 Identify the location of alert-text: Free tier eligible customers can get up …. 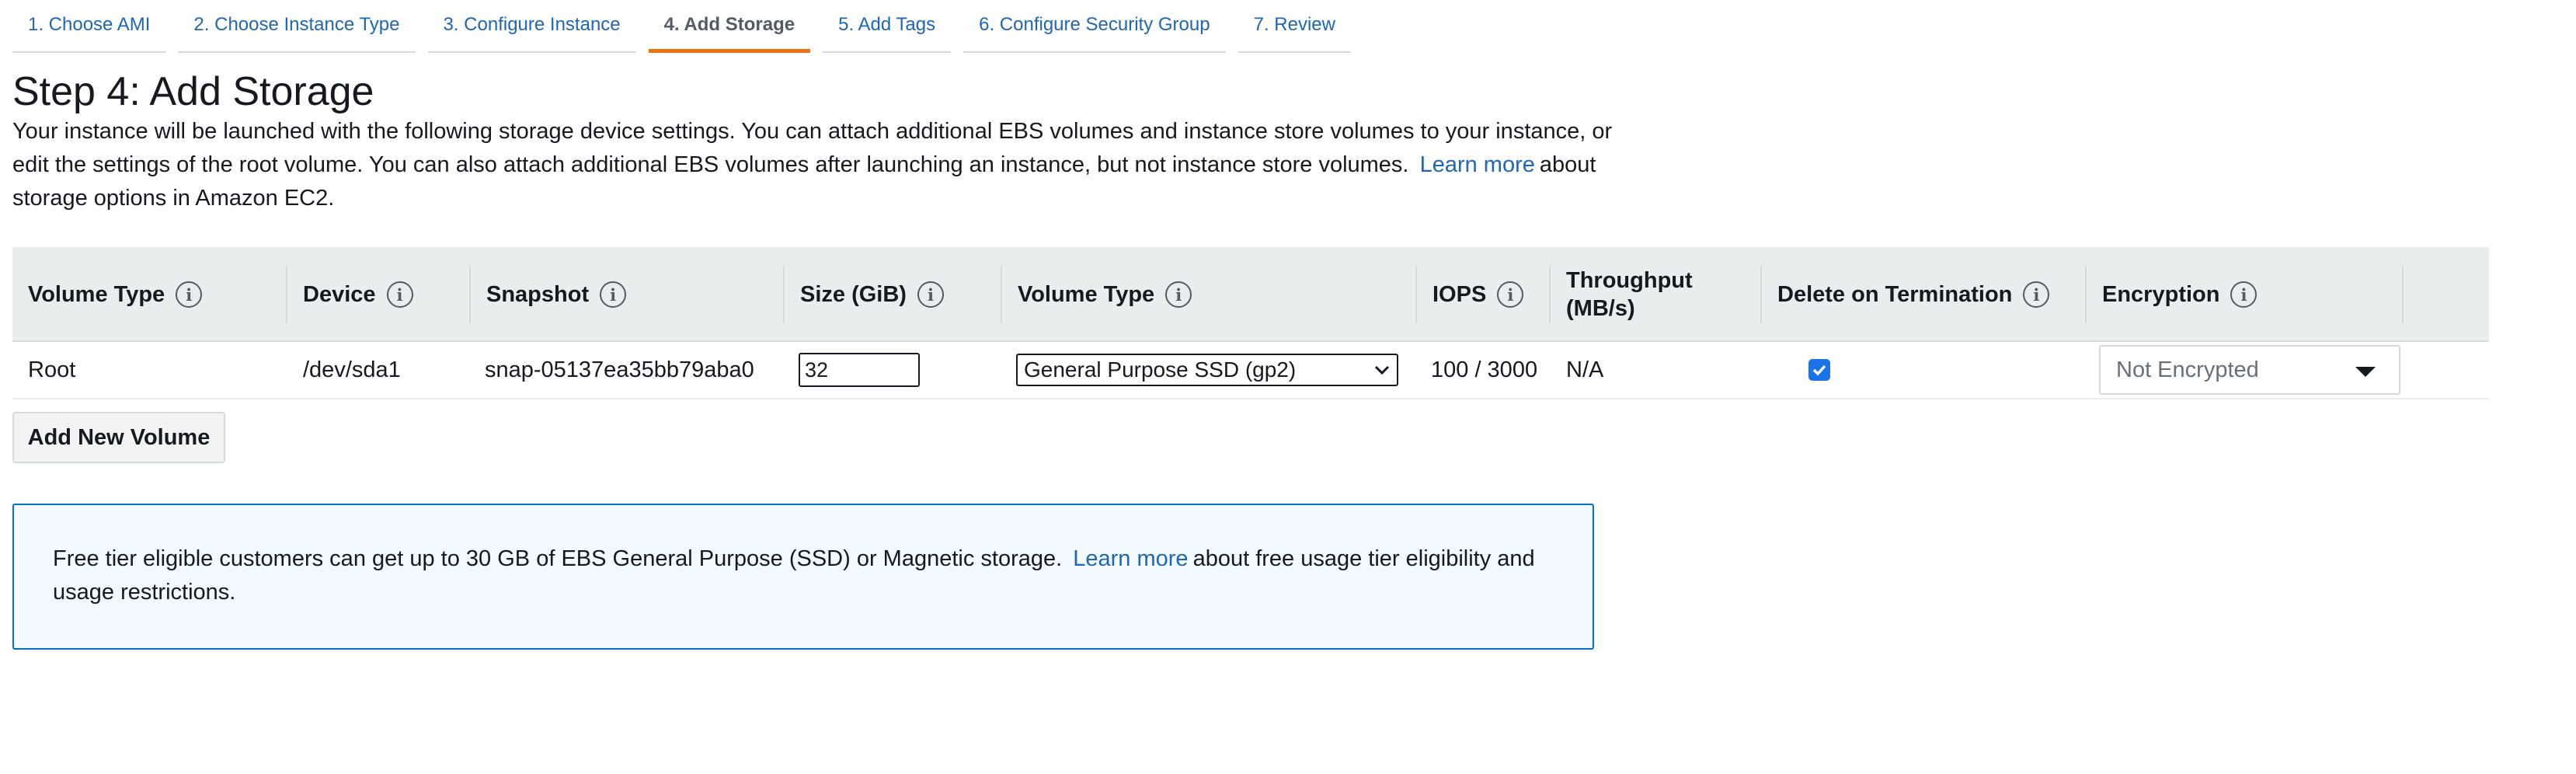
(558, 559).